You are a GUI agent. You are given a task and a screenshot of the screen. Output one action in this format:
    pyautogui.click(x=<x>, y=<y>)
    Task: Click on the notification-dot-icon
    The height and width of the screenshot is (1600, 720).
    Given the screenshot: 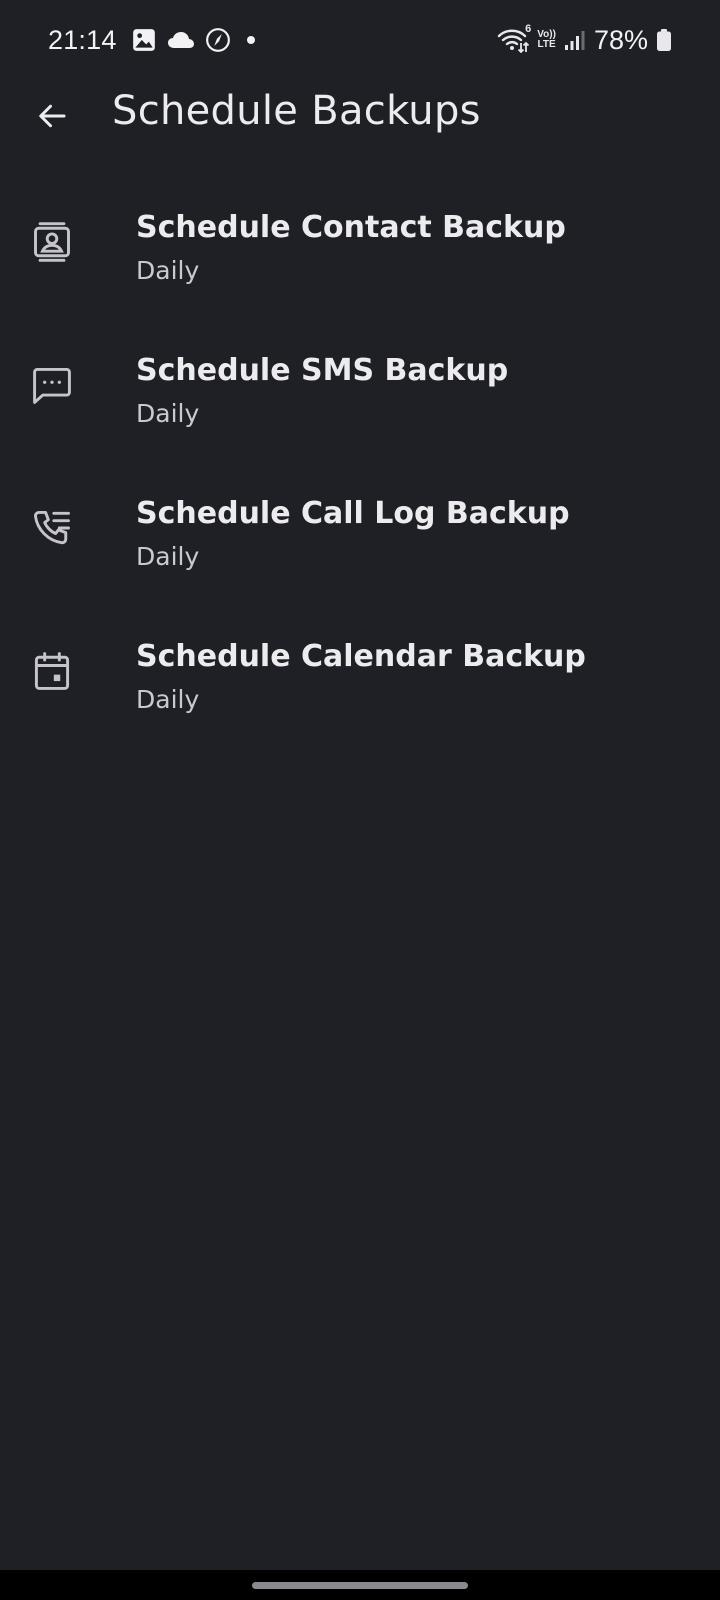 What is the action you would take?
    pyautogui.click(x=251, y=40)
    